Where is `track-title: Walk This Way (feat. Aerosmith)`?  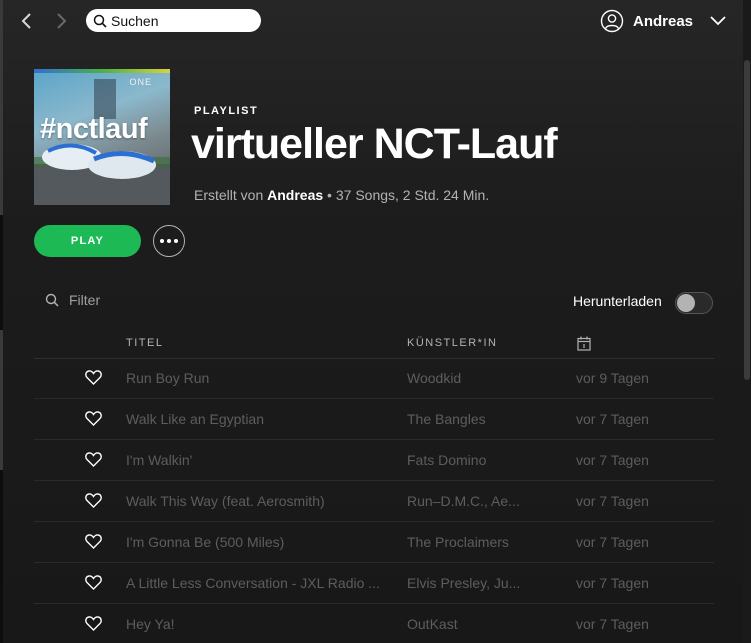 track-title: Walk This Way (feat. Aerosmith) is located at coordinates (225, 501).